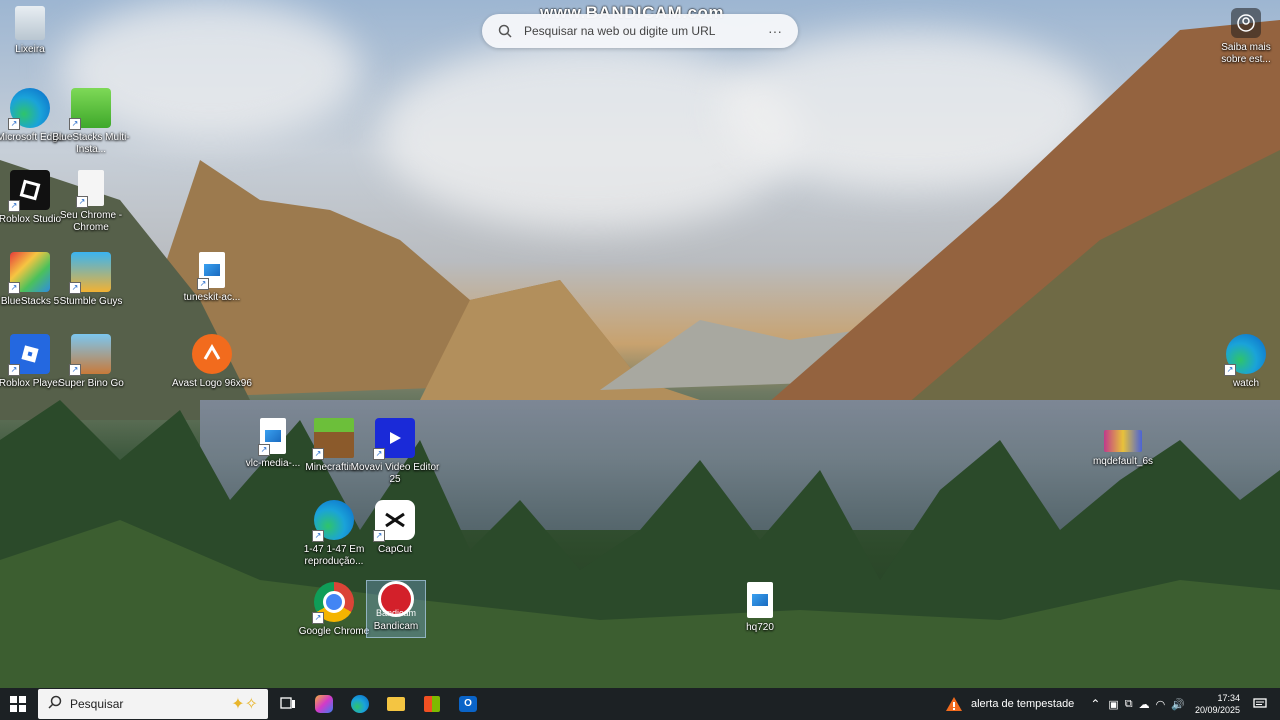 This screenshot has width=1280, height=720. Describe the element at coordinates (1161, 704) in the screenshot. I see `wifi-icon: ◠` at that location.